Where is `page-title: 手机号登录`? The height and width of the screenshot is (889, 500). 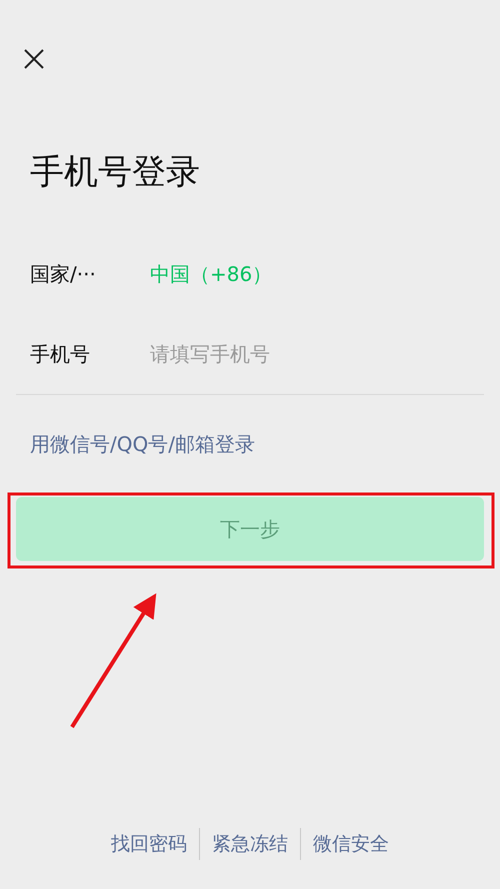 page-title: 手机号登录 is located at coordinates (115, 172).